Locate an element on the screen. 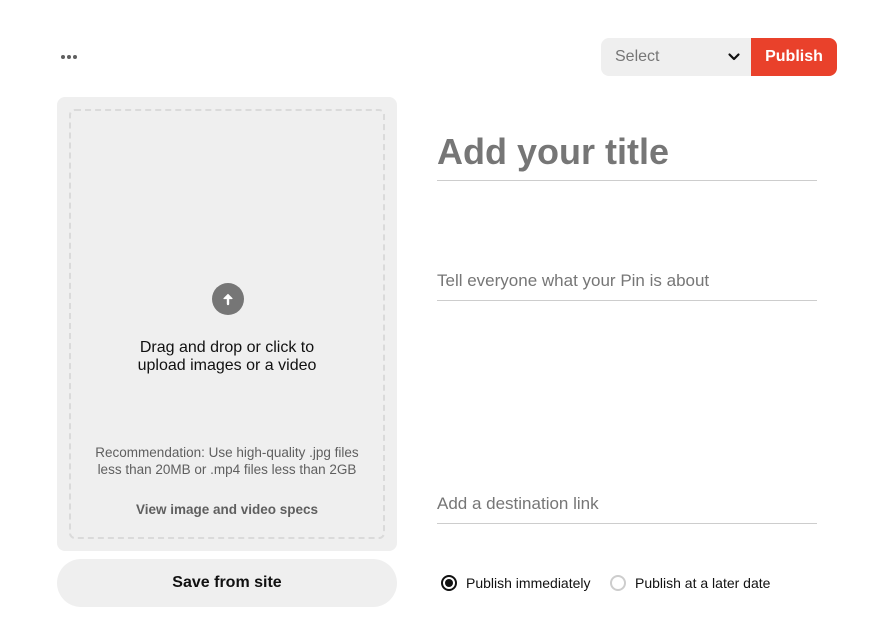 This screenshot has width=872, height=644. view-specs-link: View image and video specs is located at coordinates (227, 509).